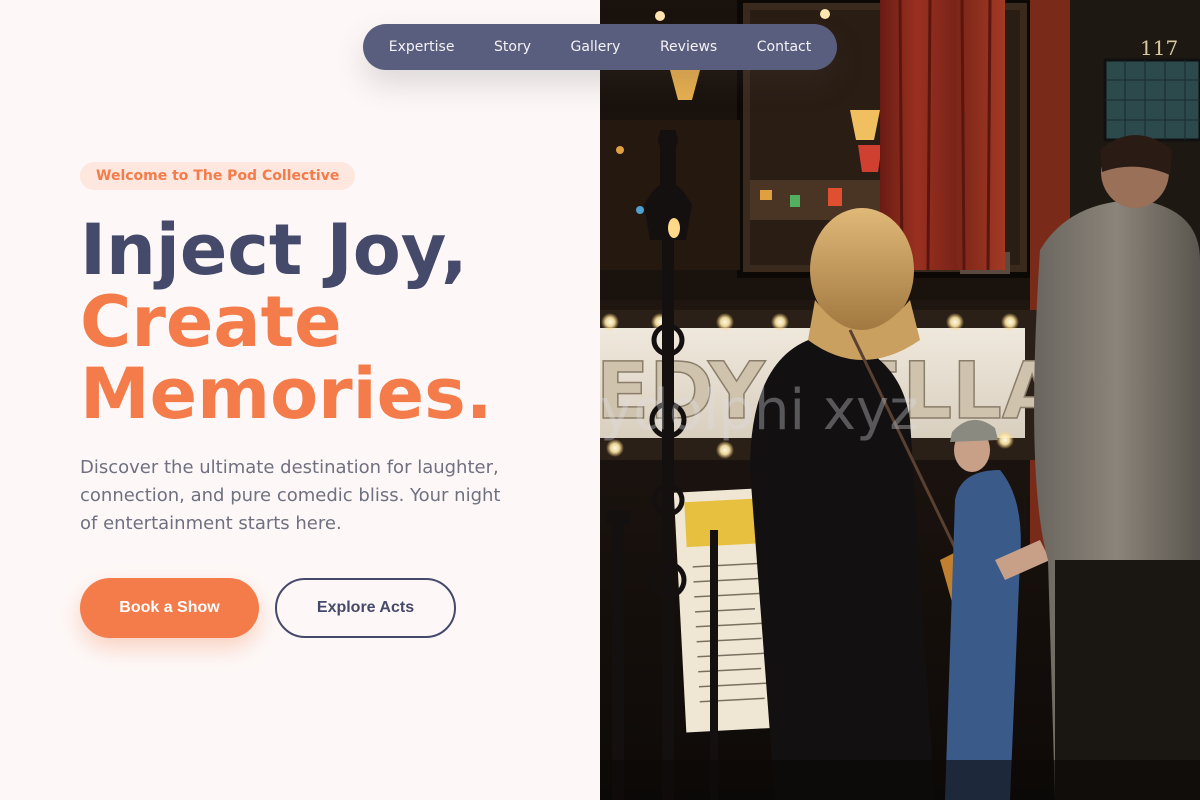 This screenshot has height=800, width=1200. I want to click on nav-link-expertise: Expertise, so click(422, 47).